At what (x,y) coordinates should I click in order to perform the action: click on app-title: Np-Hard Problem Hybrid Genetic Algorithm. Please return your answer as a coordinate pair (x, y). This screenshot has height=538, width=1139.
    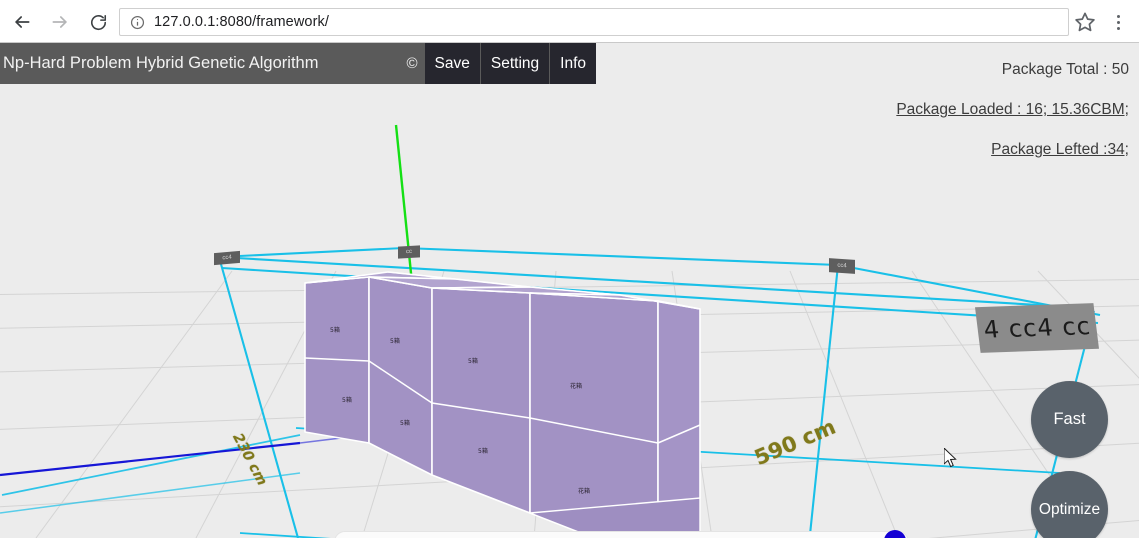
    Looking at the image, I should click on (161, 63).